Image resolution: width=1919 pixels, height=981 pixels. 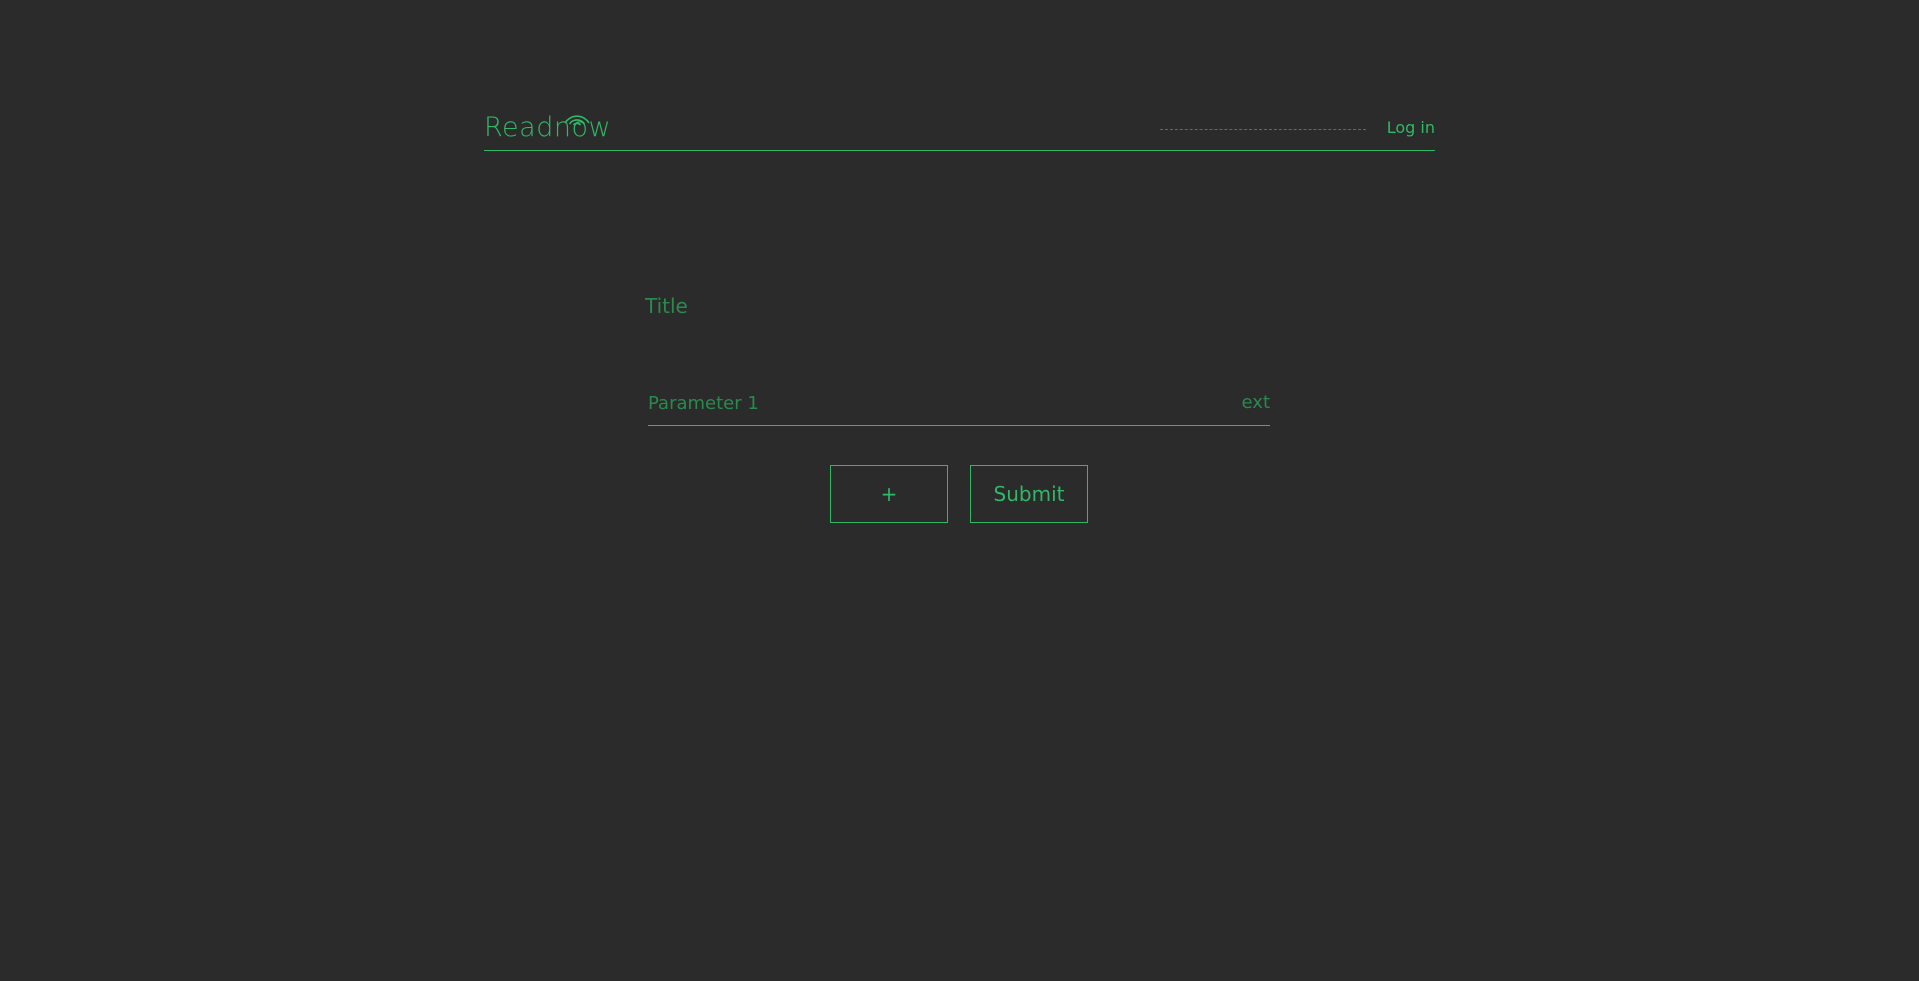 I want to click on logo: Readnow, so click(x=547, y=127).